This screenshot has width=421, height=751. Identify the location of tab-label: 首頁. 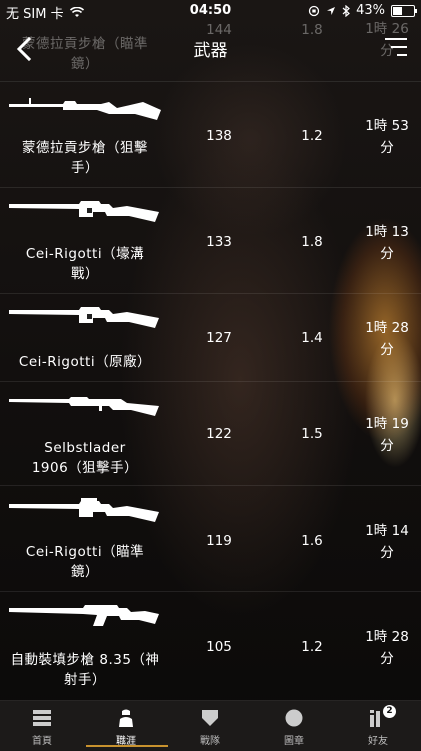
(42, 741).